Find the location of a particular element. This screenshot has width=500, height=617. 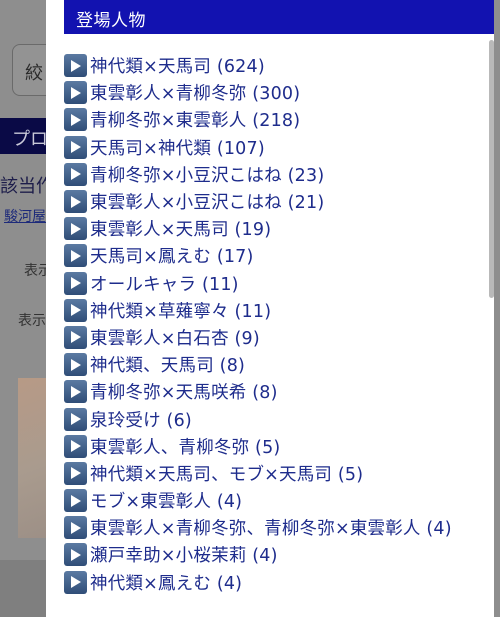

list-item: 泉玲受け (6) is located at coordinates (279, 418).